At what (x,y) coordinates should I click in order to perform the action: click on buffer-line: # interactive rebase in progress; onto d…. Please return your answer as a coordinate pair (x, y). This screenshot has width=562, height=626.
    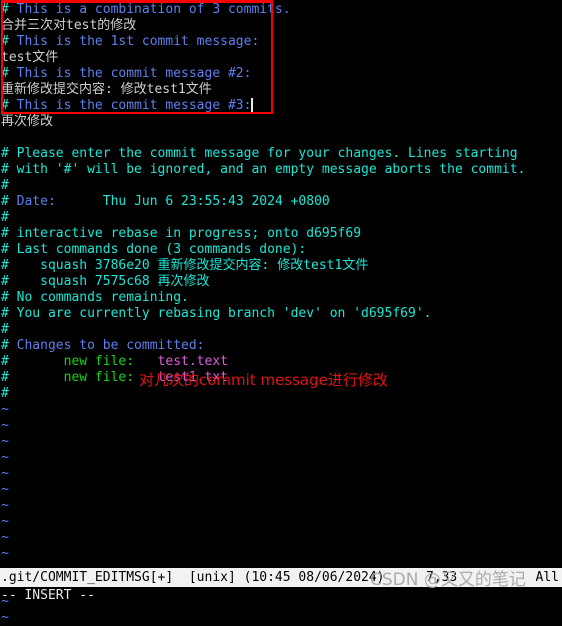
    Looking at the image, I should click on (281, 234).